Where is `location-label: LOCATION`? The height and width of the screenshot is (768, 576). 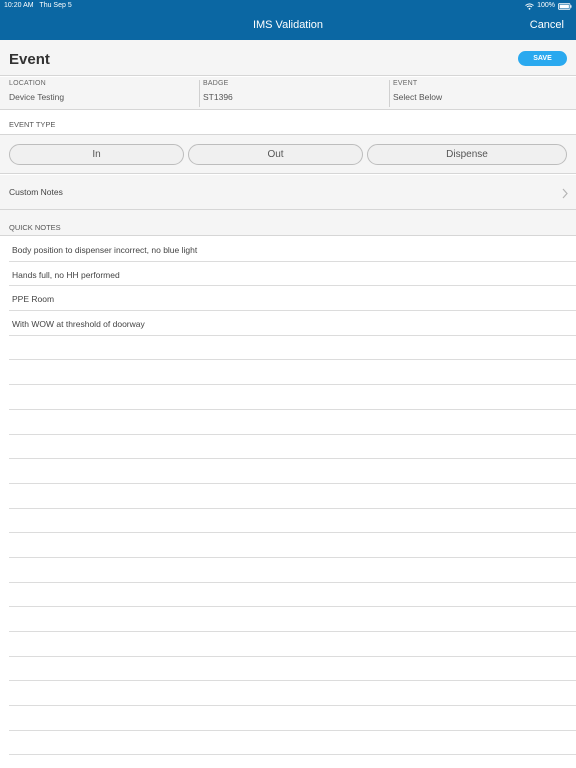 location-label: LOCATION is located at coordinates (27, 83).